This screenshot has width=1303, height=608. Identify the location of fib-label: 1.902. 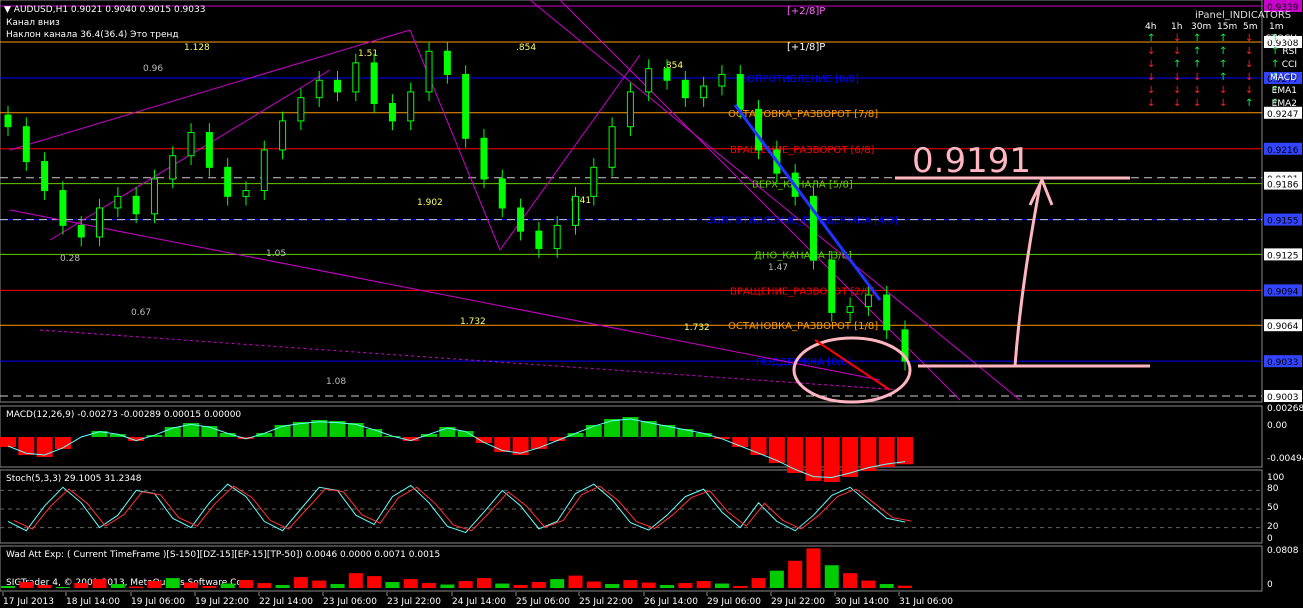
(430, 203).